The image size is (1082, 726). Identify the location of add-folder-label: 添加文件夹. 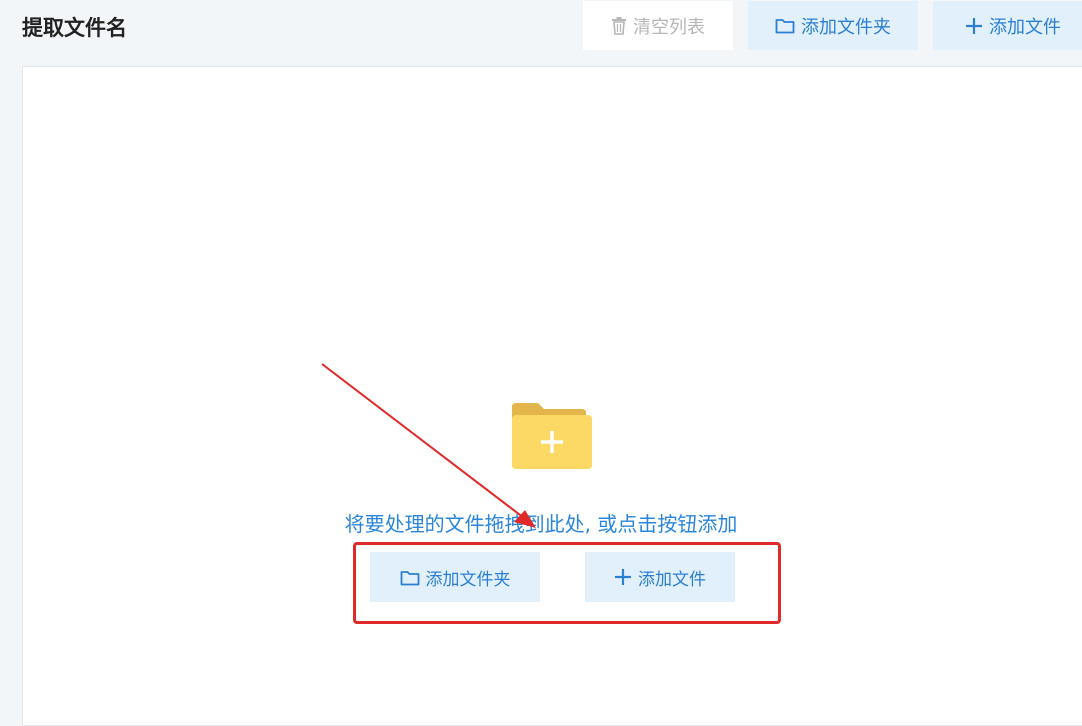
(846, 27).